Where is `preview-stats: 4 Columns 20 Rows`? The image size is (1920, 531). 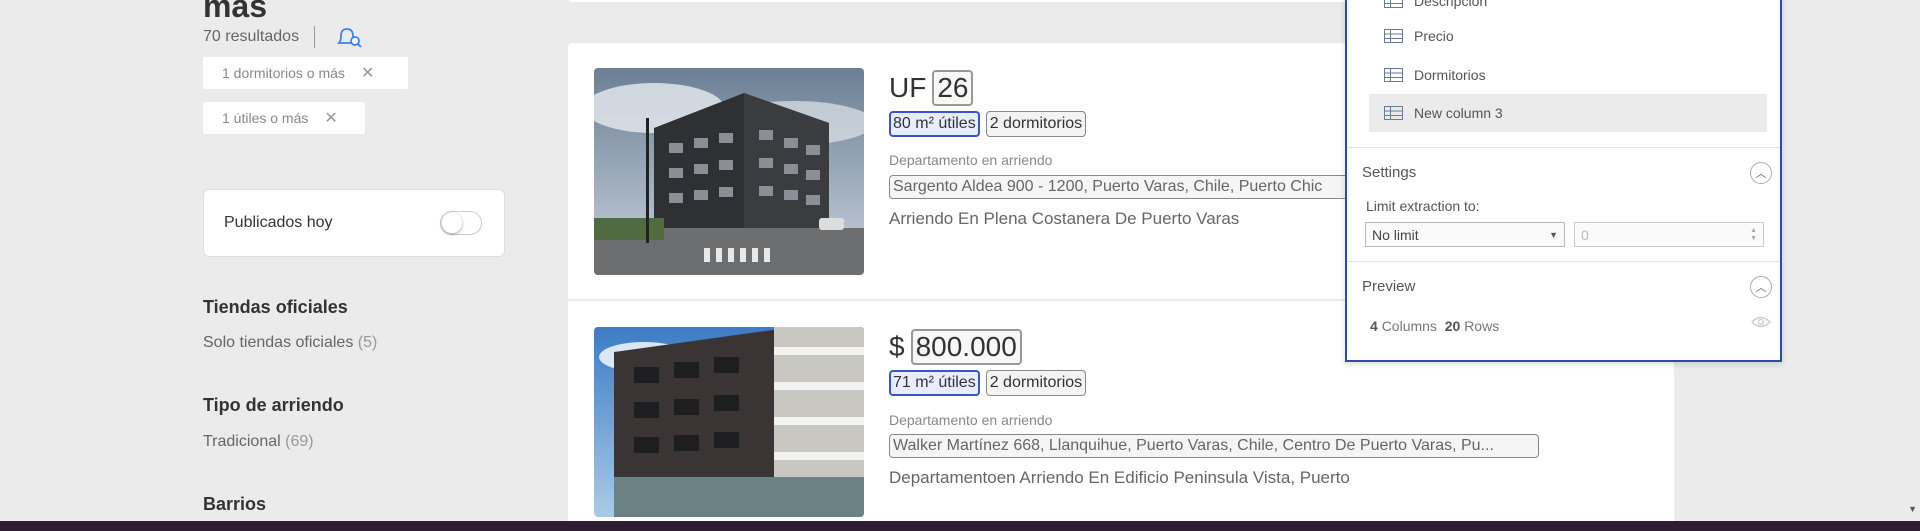 preview-stats: 4 Columns 20 Rows is located at coordinates (1434, 326).